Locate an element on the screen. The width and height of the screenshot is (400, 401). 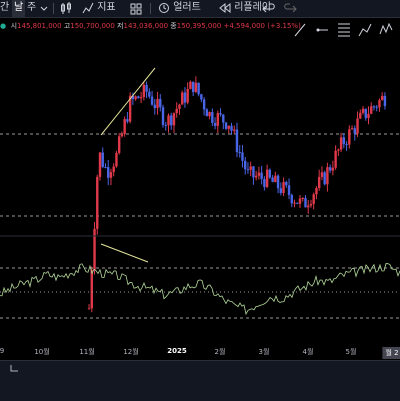
interval-day: 날 is located at coordinates (19, 8).